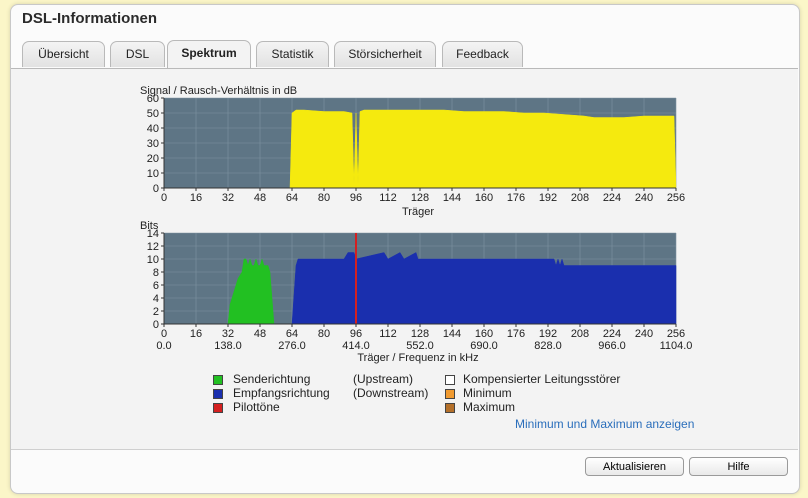 The width and height of the screenshot is (808, 498). Describe the element at coordinates (153, 114) in the screenshot. I see `snr-ytick-label: 50` at that location.